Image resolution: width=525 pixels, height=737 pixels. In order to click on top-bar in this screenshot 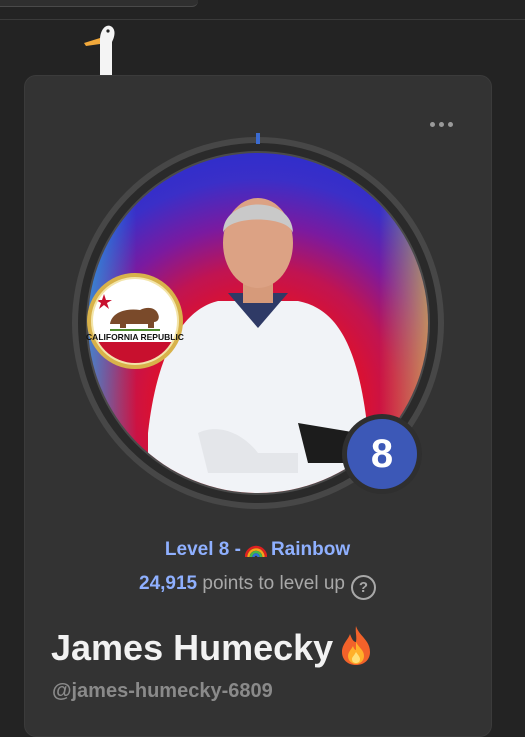, I will do `click(262, 10)`.